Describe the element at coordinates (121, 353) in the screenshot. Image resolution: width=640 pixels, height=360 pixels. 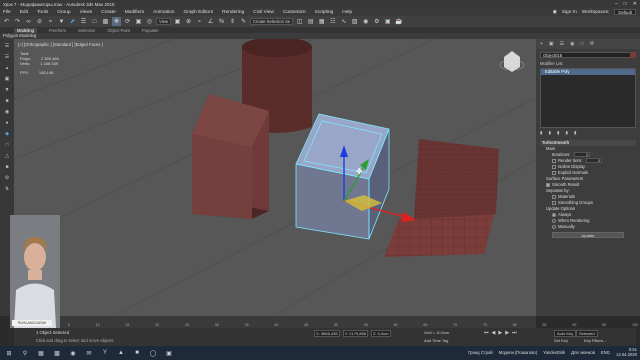
I see `3dsmax-icon: ▲` at that location.